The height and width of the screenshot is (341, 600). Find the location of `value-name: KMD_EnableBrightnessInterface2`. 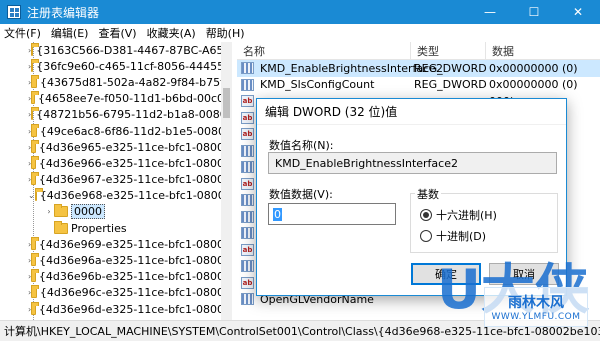

value-name: KMD_EnableBrightnessInterface2 is located at coordinates (351, 68).